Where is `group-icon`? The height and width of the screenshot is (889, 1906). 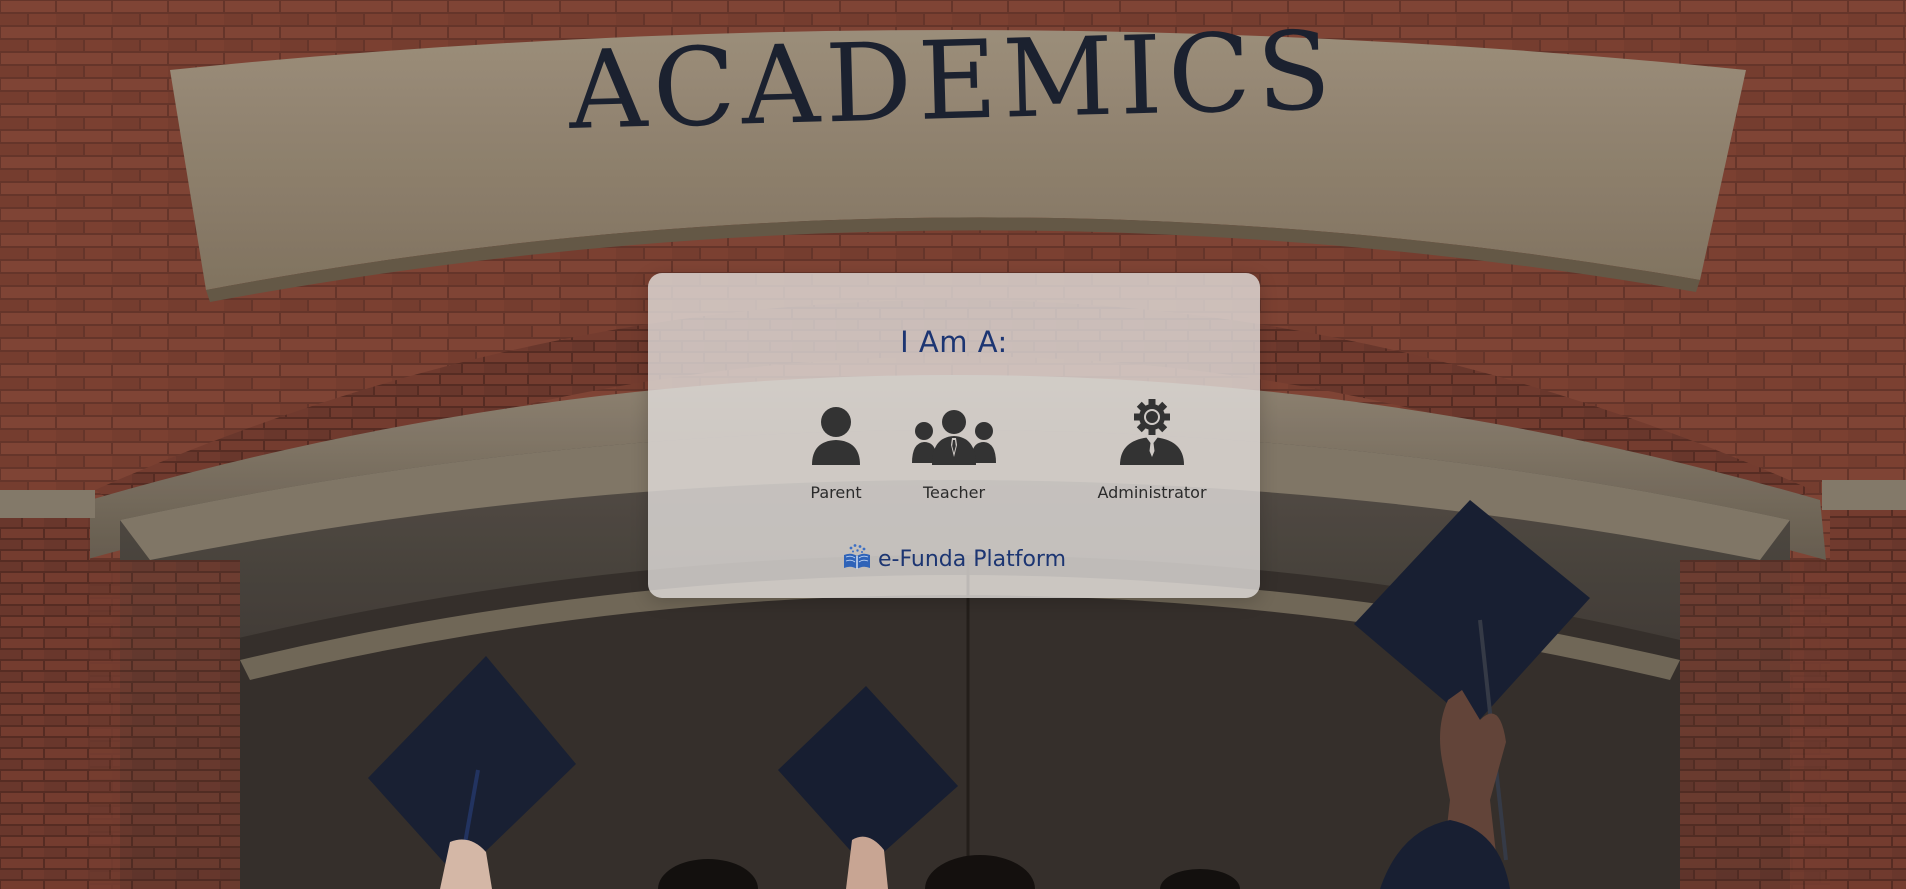 group-icon is located at coordinates (954, 432).